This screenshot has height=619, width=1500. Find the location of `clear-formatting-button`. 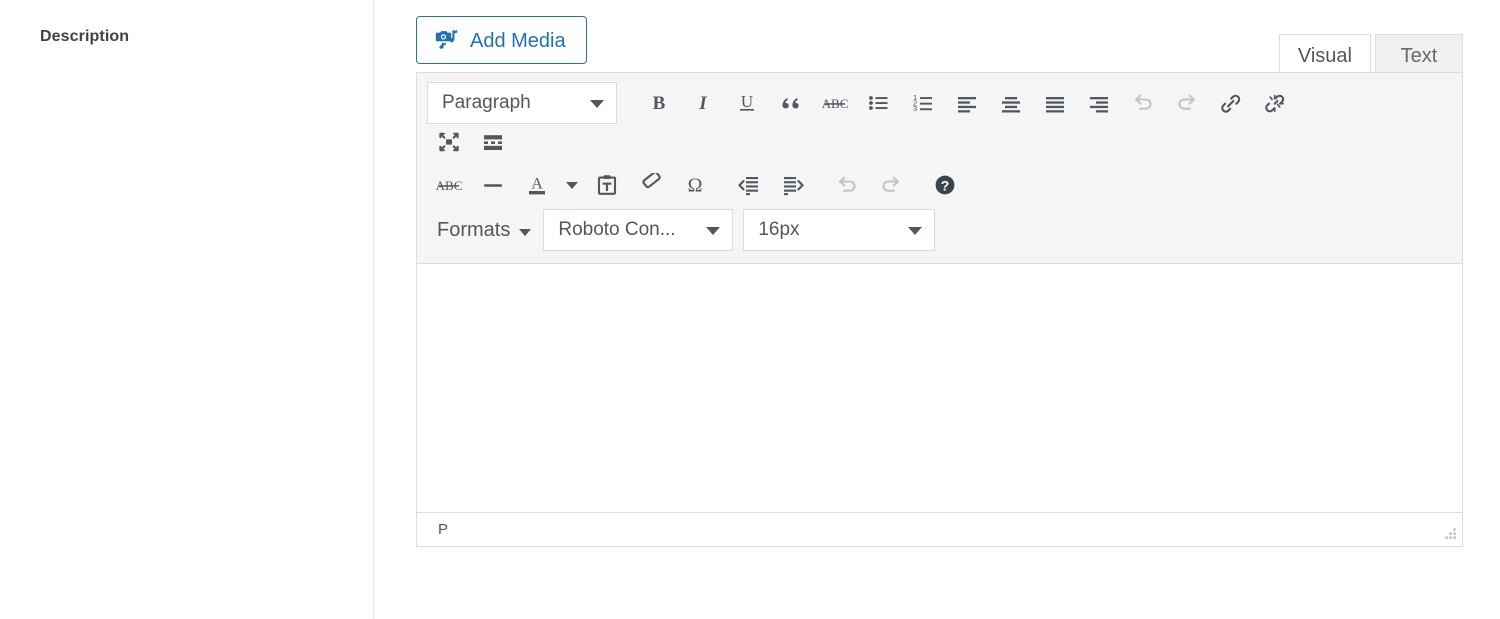

clear-formatting-button is located at coordinates (651, 185).